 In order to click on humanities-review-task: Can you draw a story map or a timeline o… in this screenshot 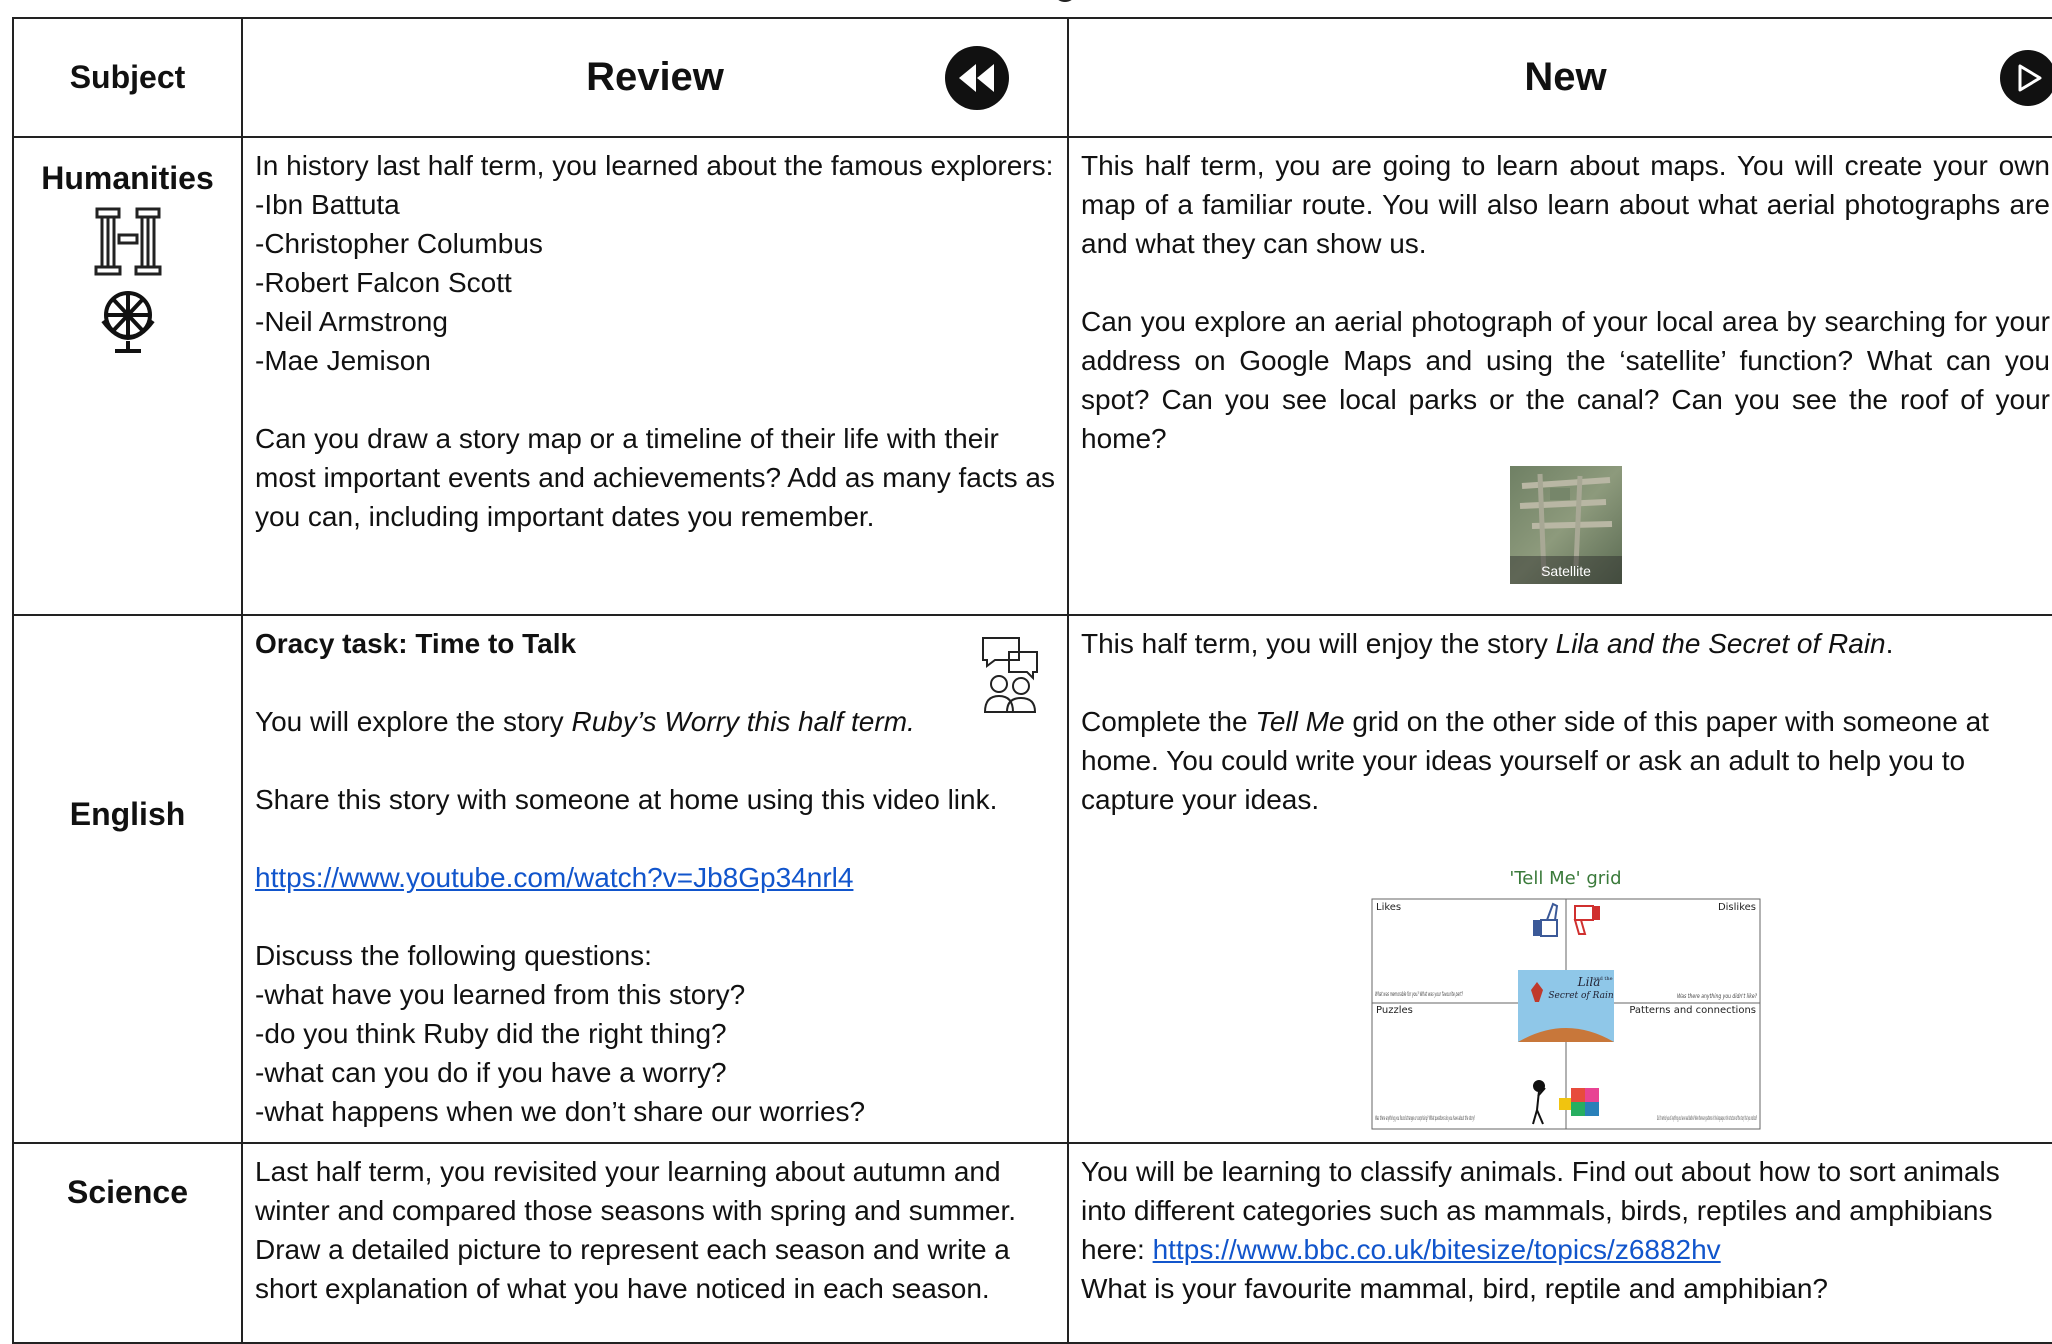, I will do `click(655, 477)`.